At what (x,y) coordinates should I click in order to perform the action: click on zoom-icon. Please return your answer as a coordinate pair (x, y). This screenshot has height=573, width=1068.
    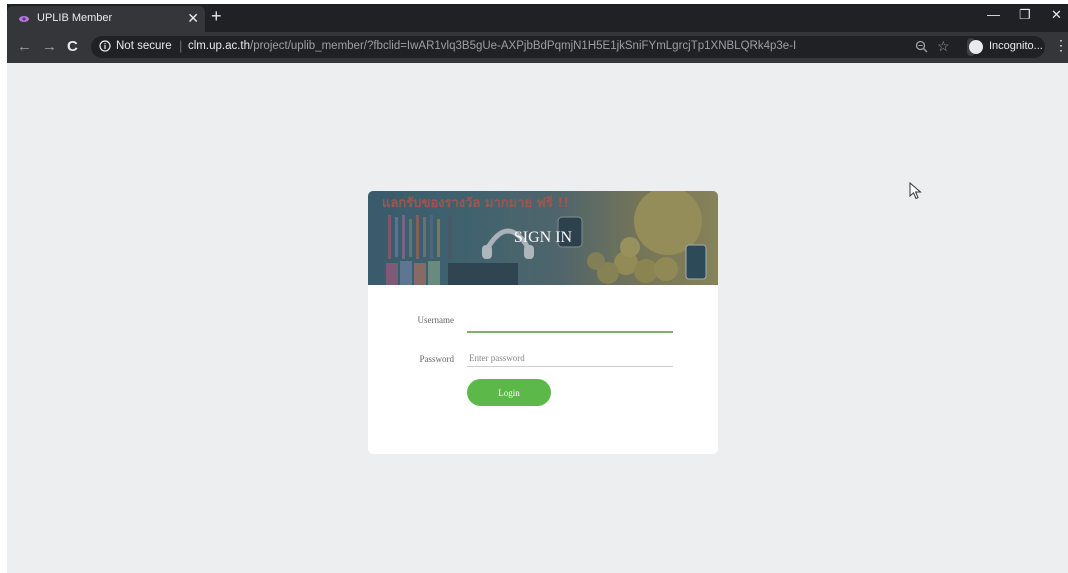
    Looking at the image, I should click on (921, 46).